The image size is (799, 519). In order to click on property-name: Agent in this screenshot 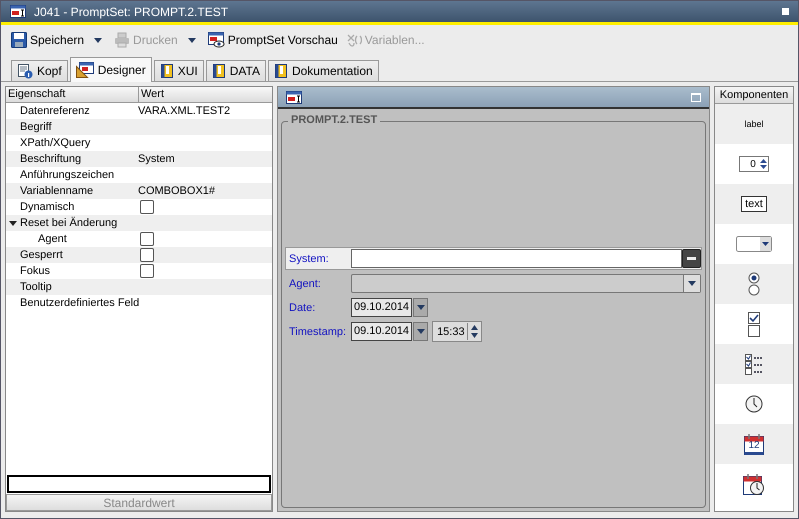, I will do `click(52, 239)`.